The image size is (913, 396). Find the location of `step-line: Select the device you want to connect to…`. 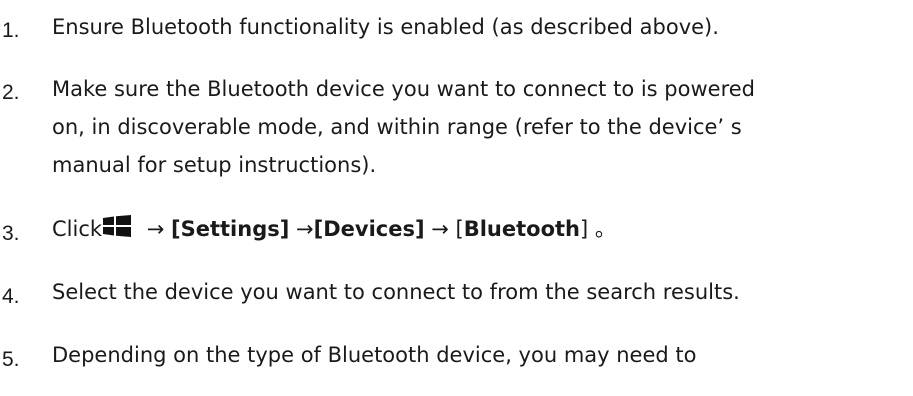

step-line: Select the device you want to connect to… is located at coordinates (396, 292).